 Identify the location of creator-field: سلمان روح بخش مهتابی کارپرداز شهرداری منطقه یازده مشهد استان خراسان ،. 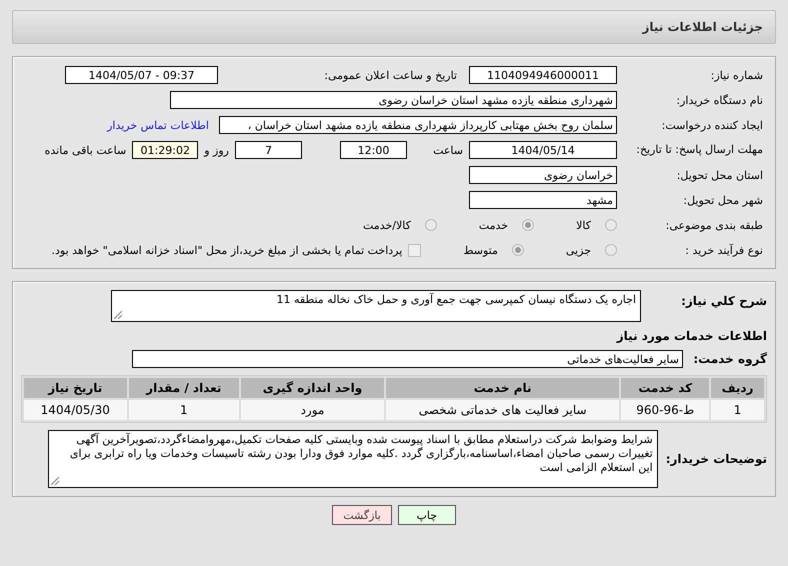
(418, 125).